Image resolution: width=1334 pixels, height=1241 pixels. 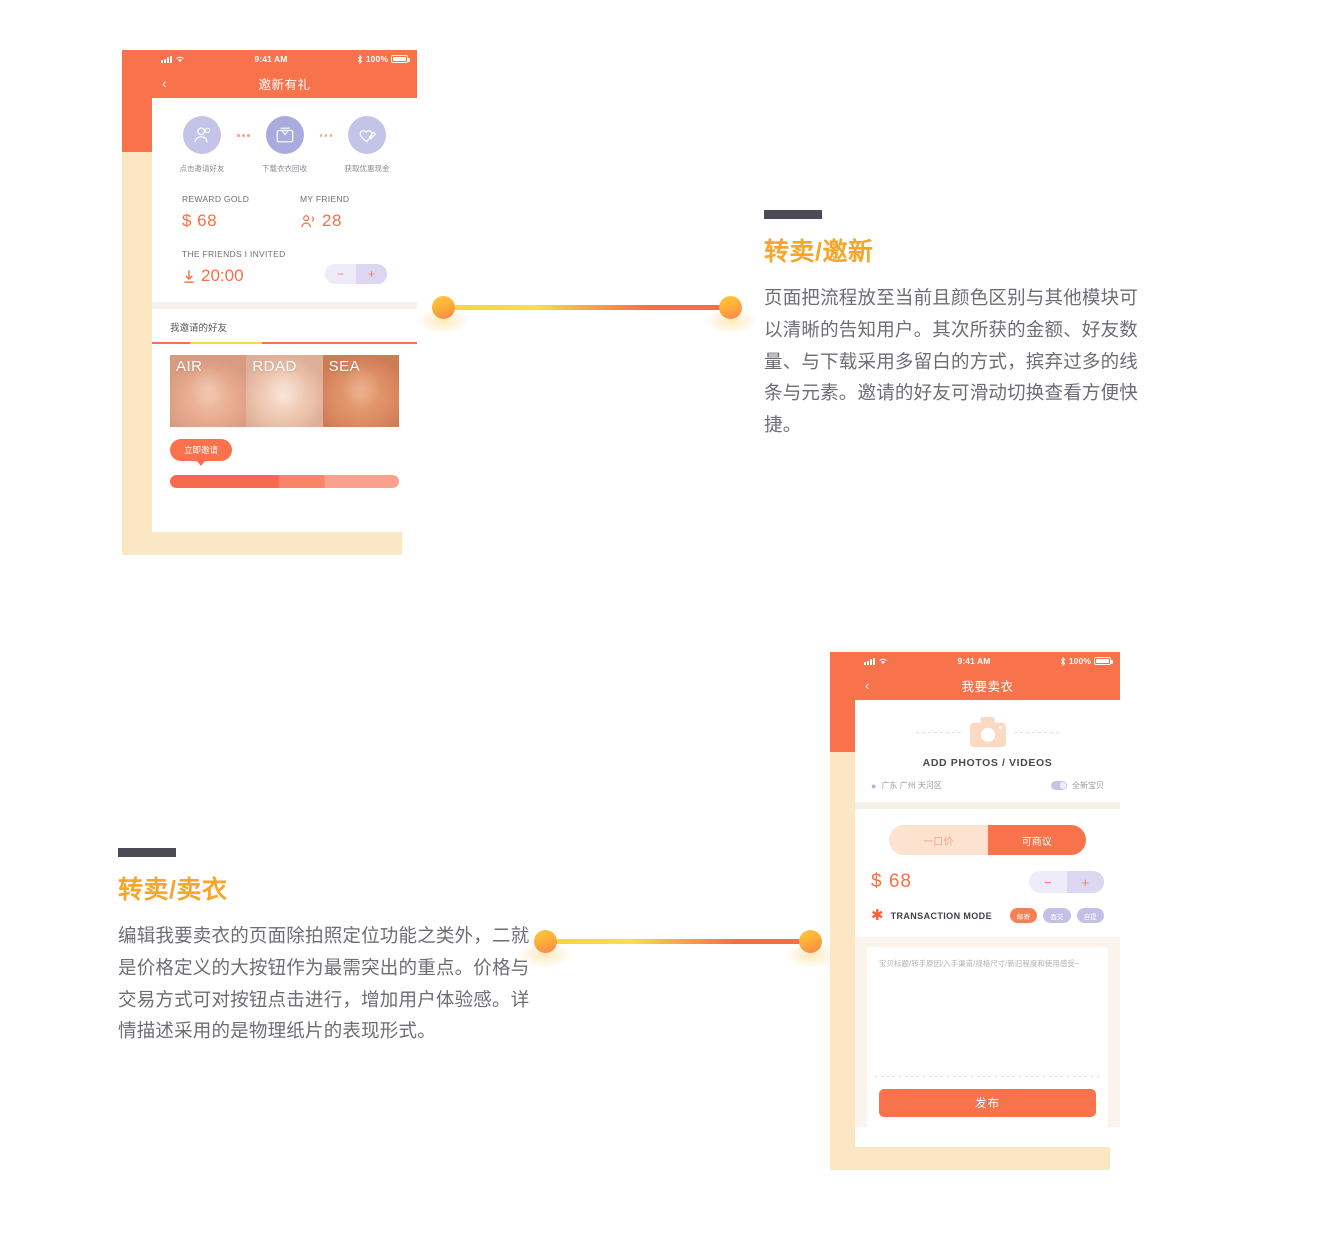 What do you see at coordinates (678, 945) in the screenshot?
I see `connector-line-bottom` at bounding box center [678, 945].